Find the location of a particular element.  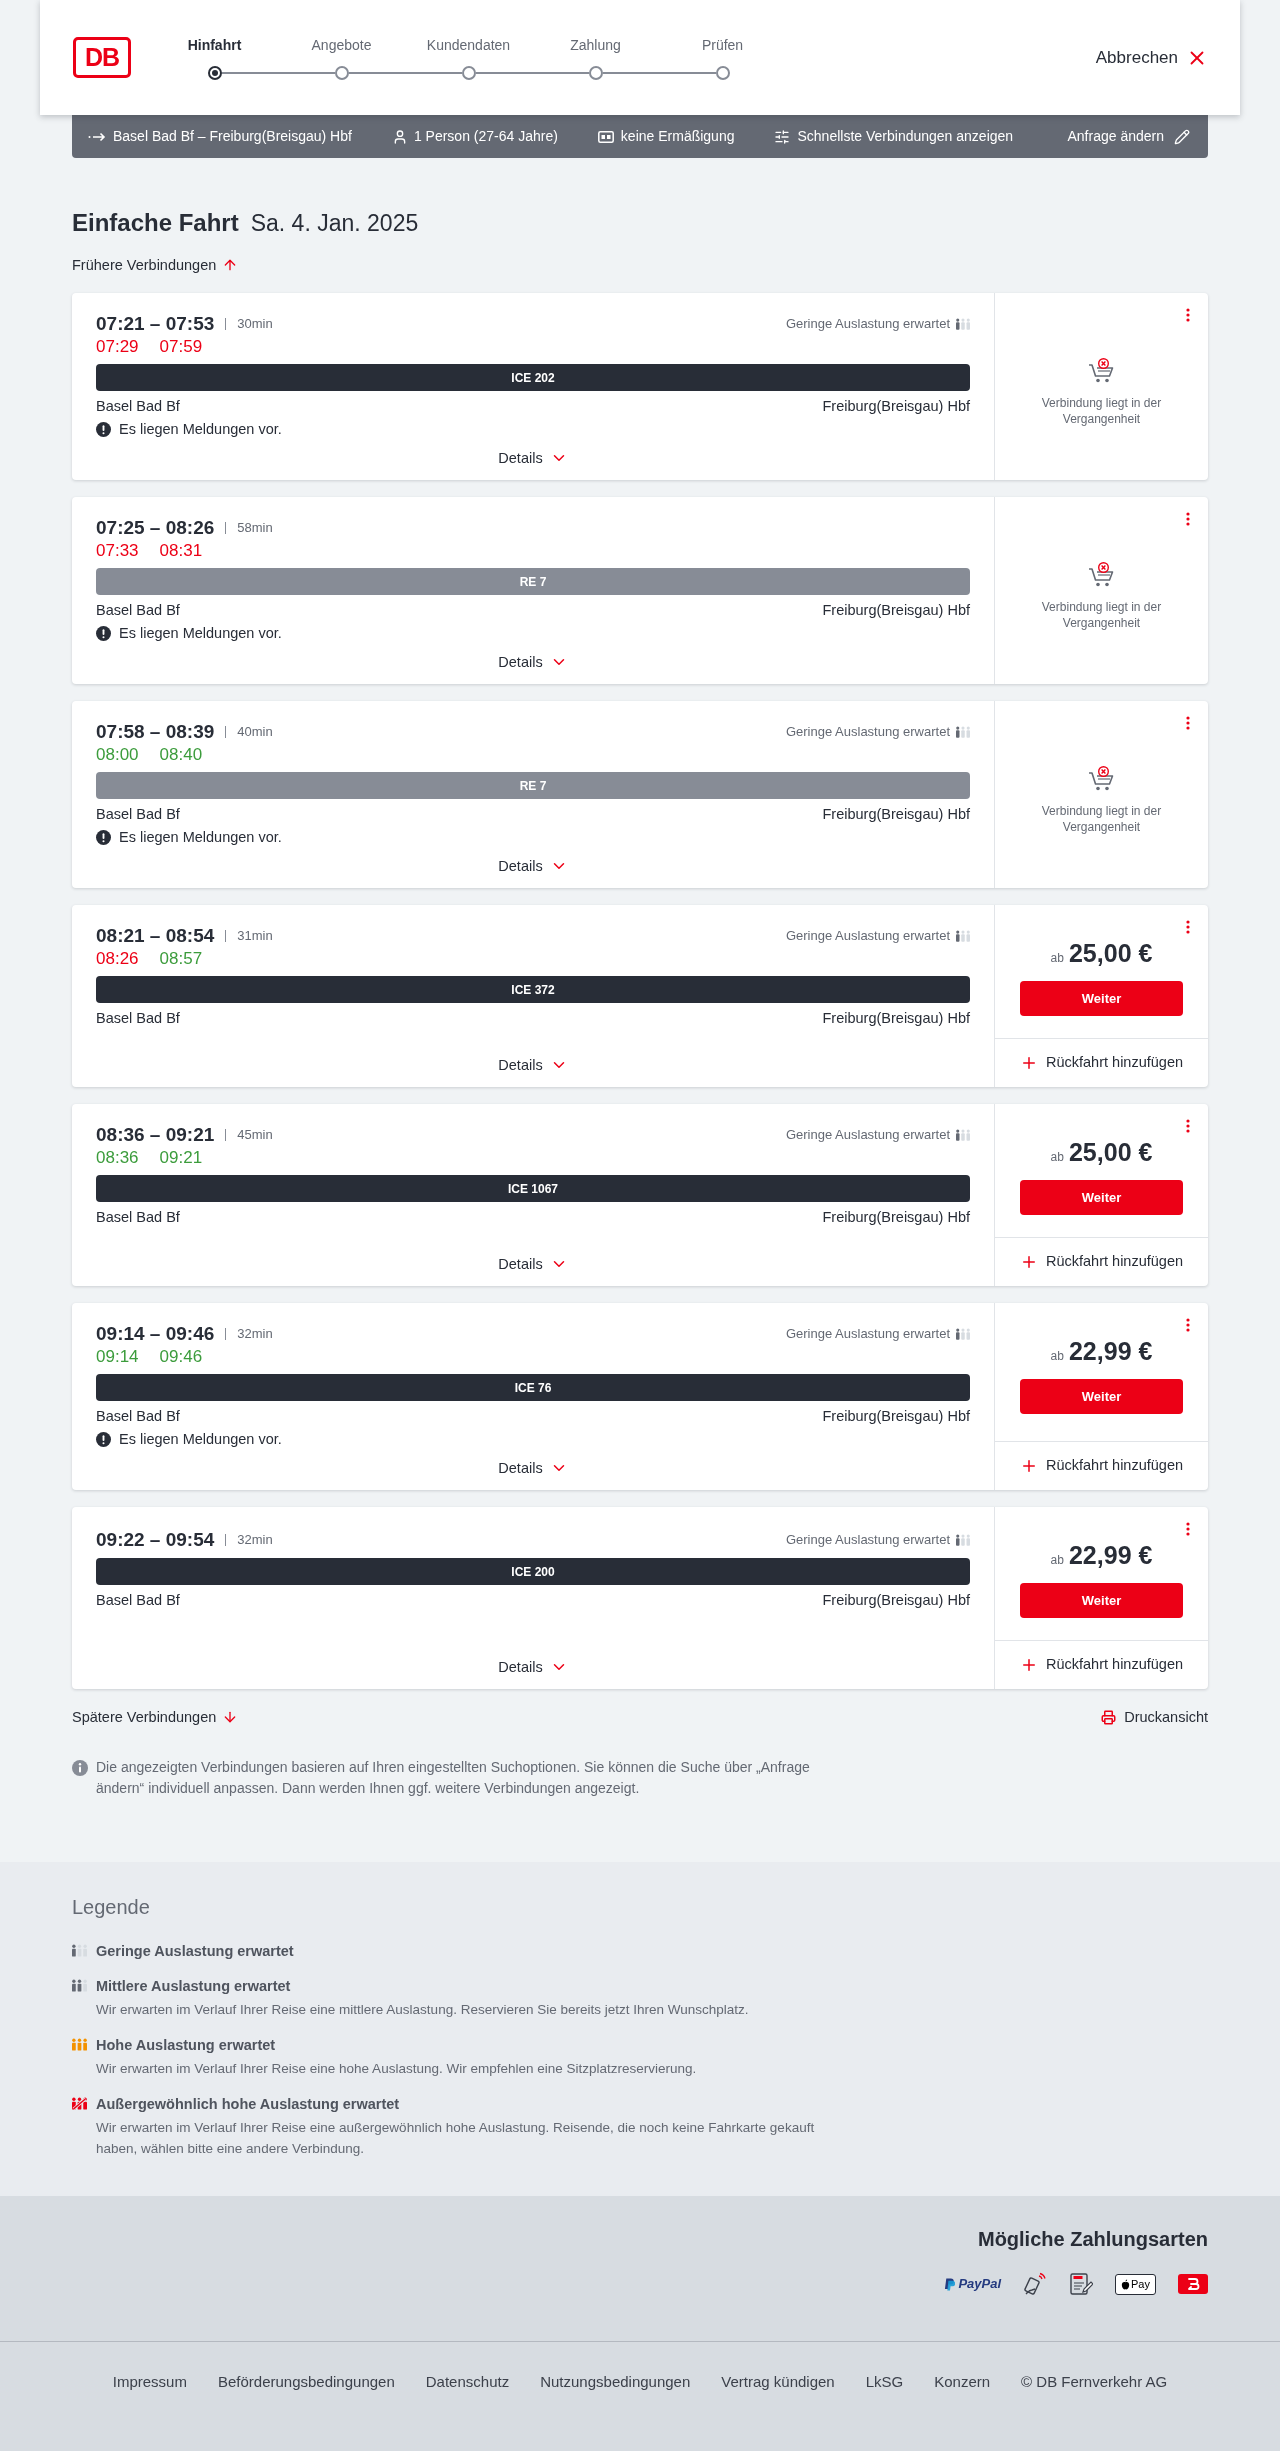

later-connections-link: Spätere Verbindungen is located at coordinates (155, 1717).